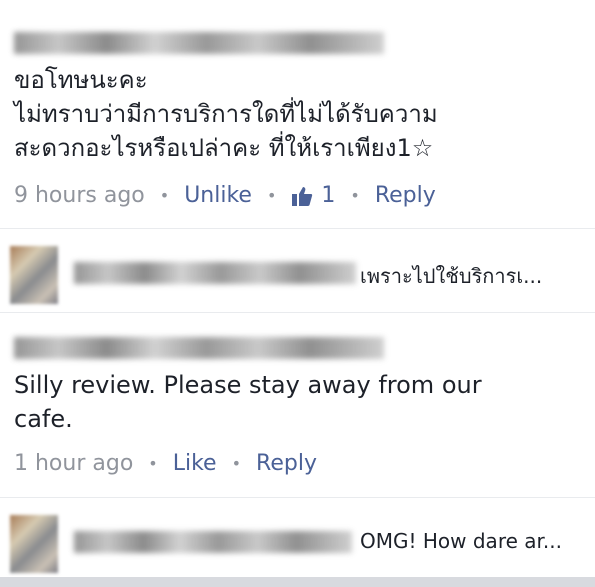 Image resolution: width=595 pixels, height=587 pixels. I want to click on comment-meta: 1 hour ago • Like • Reply, so click(165, 463).